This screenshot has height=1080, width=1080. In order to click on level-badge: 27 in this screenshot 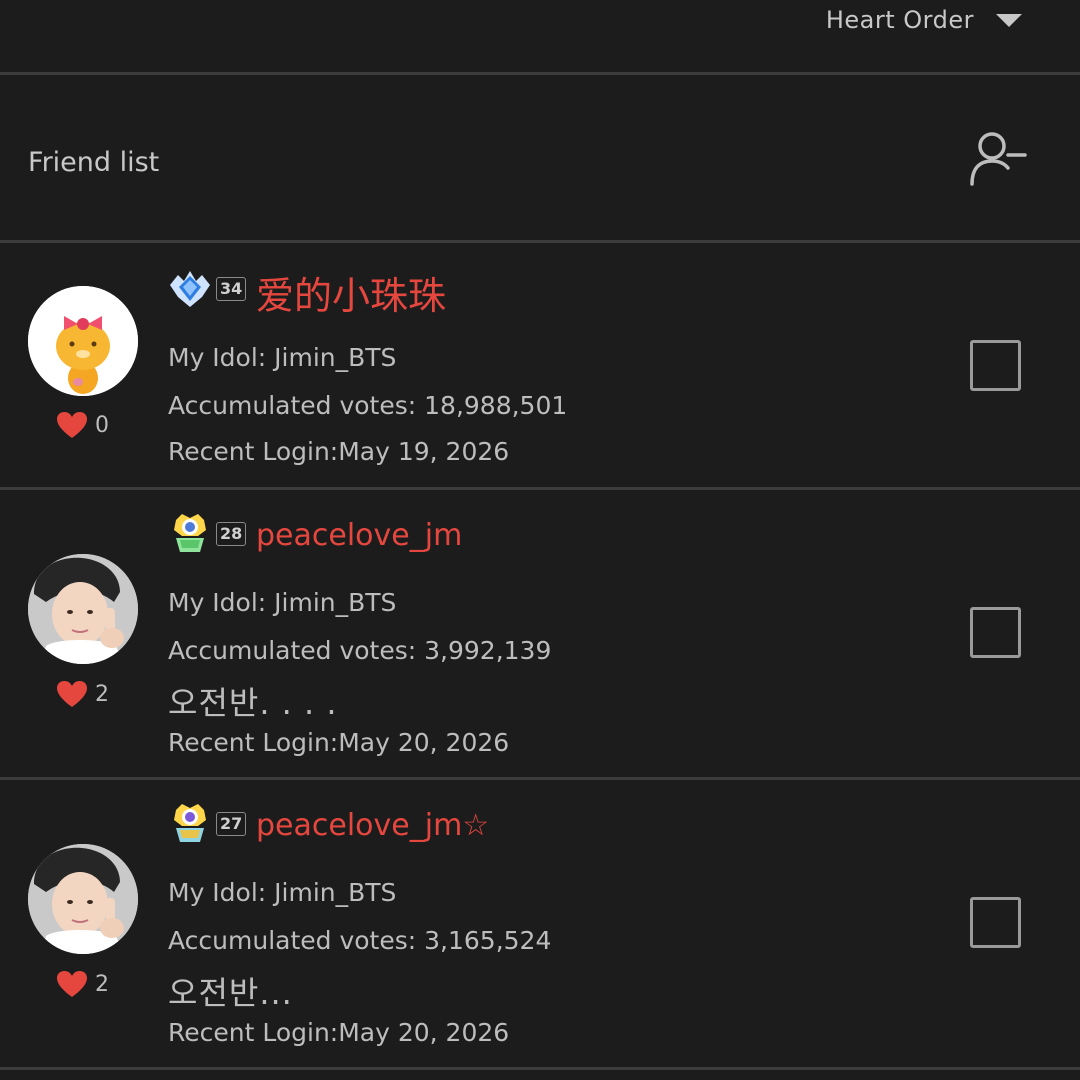, I will do `click(231, 824)`.